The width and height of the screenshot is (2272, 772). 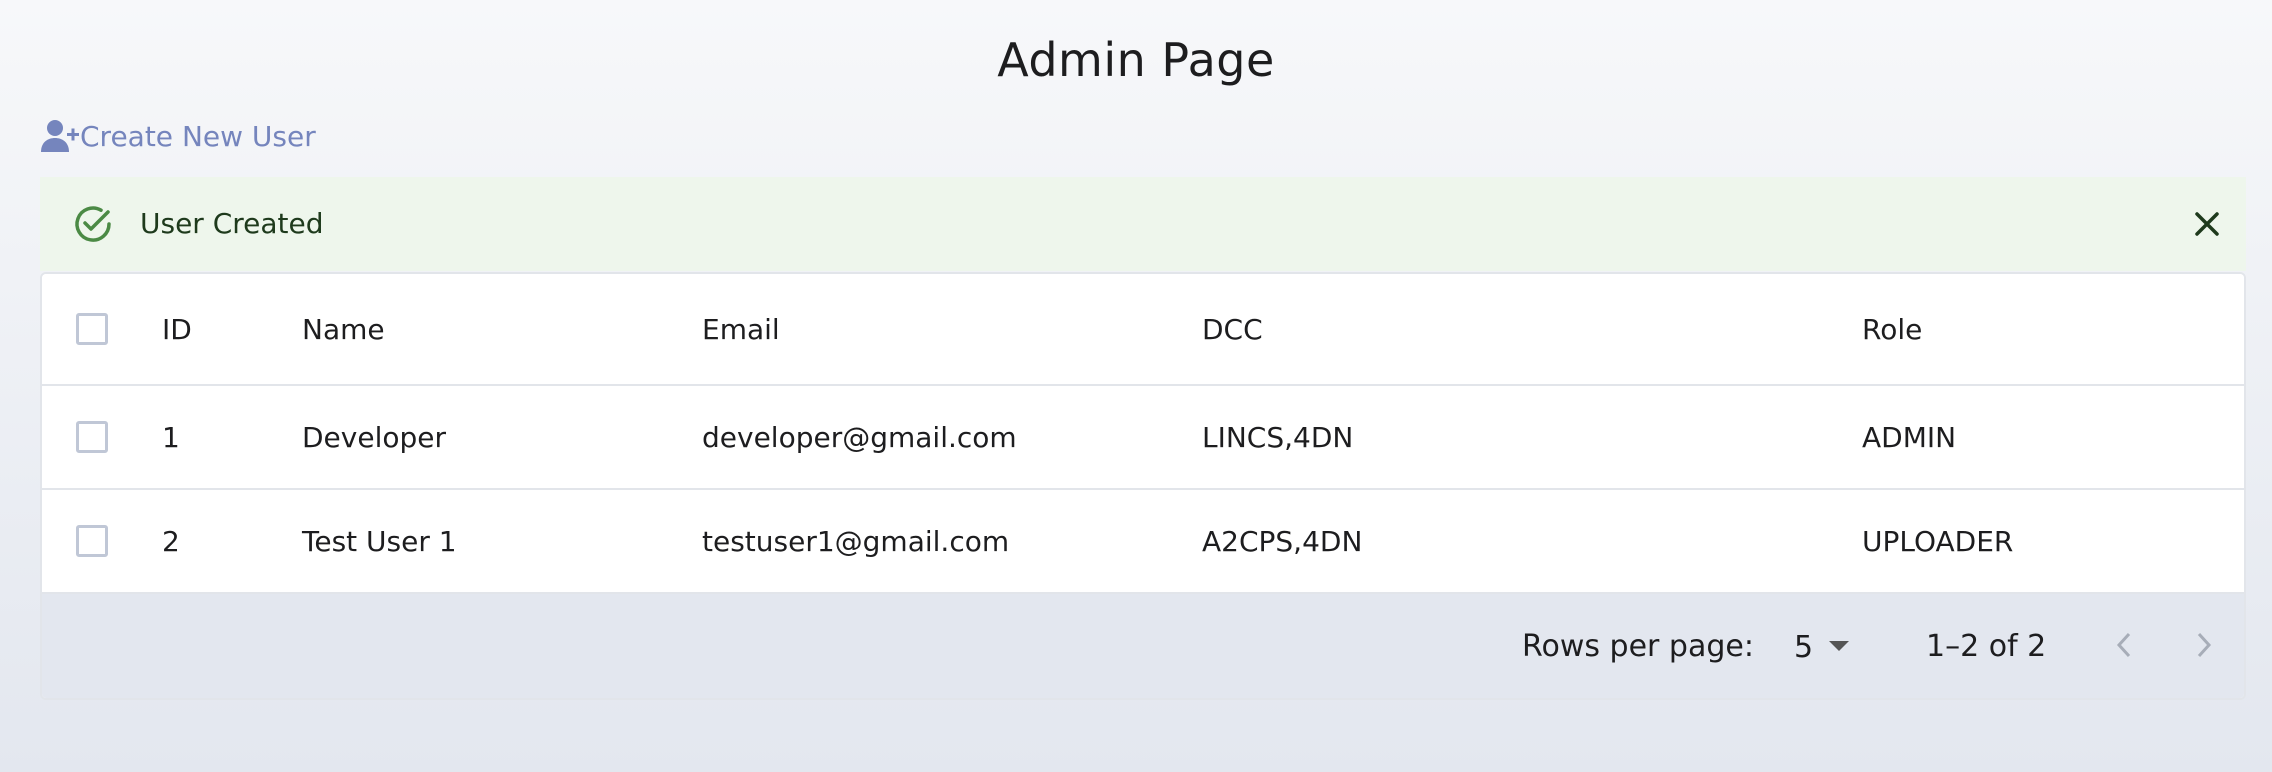 I want to click on cell-id: 2, so click(x=171, y=541).